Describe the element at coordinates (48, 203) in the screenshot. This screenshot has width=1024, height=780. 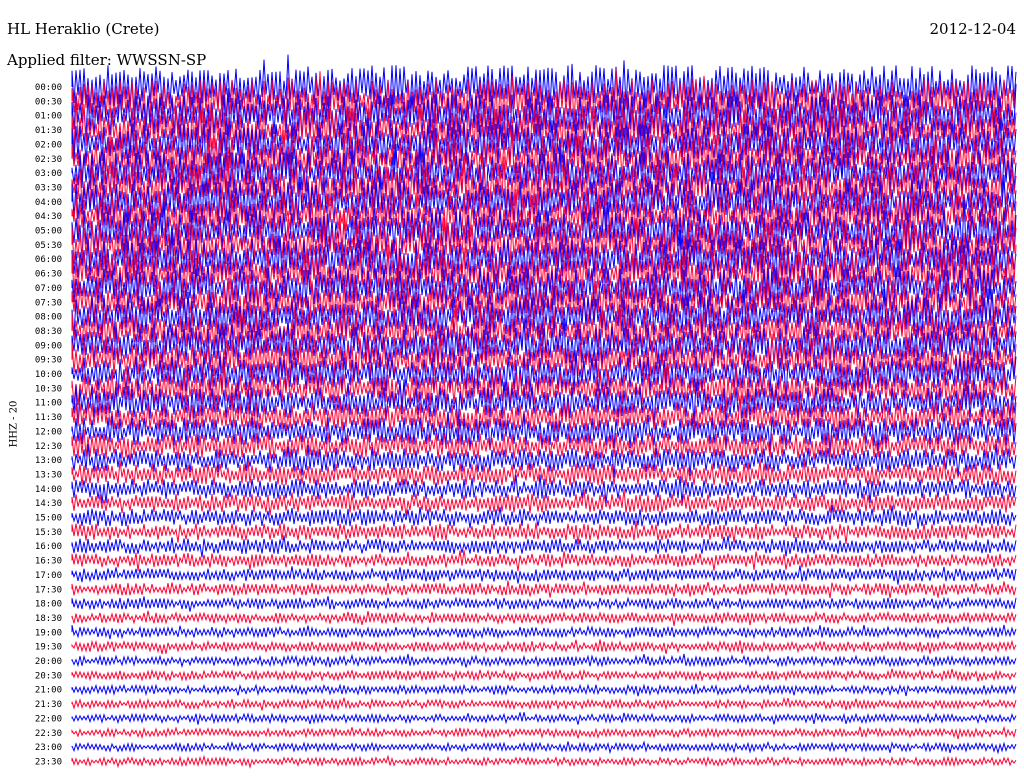
I see `row-label-0400: 04:00` at that location.